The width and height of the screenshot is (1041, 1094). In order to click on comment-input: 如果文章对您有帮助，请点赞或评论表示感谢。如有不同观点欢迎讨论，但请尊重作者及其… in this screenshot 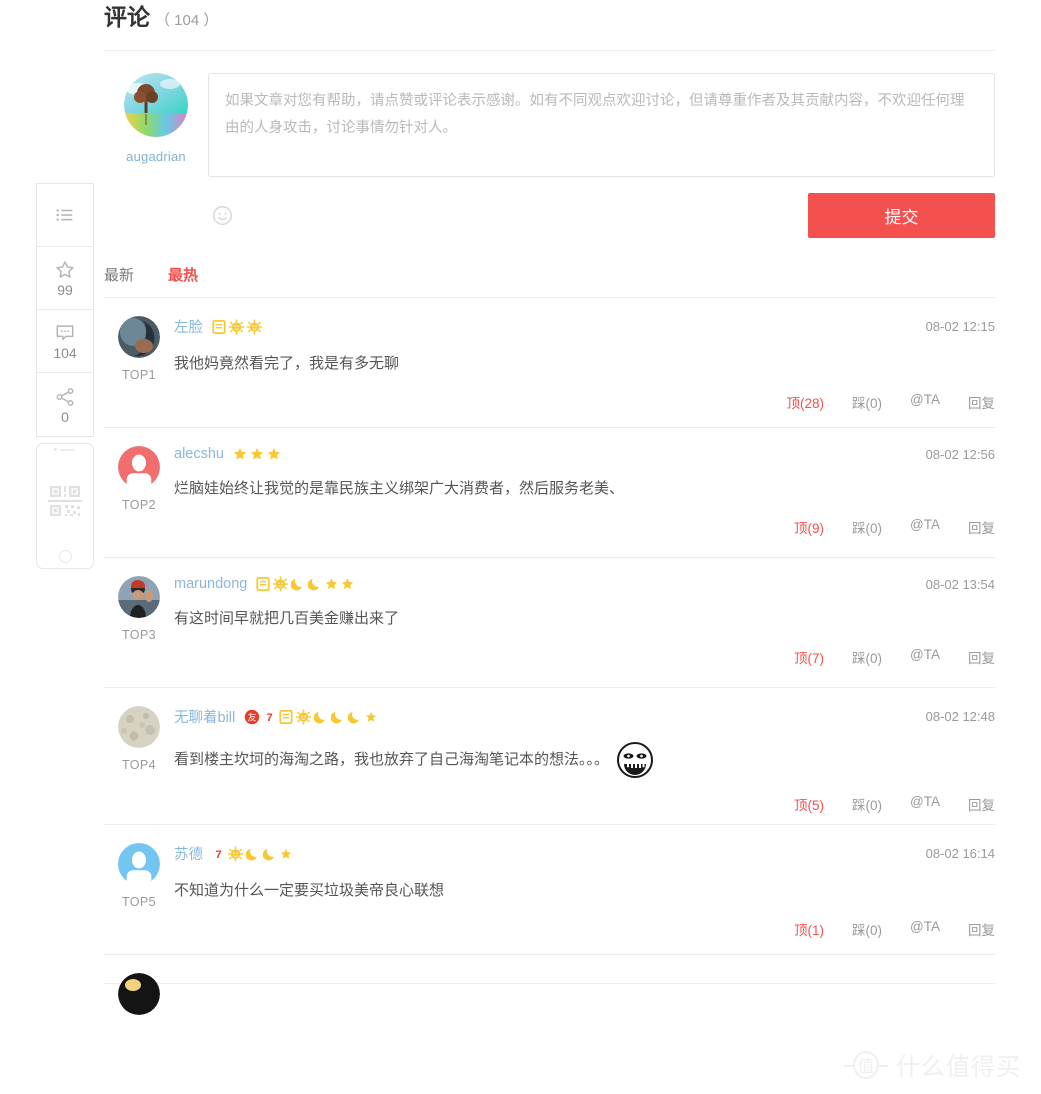, I will do `click(601, 125)`.